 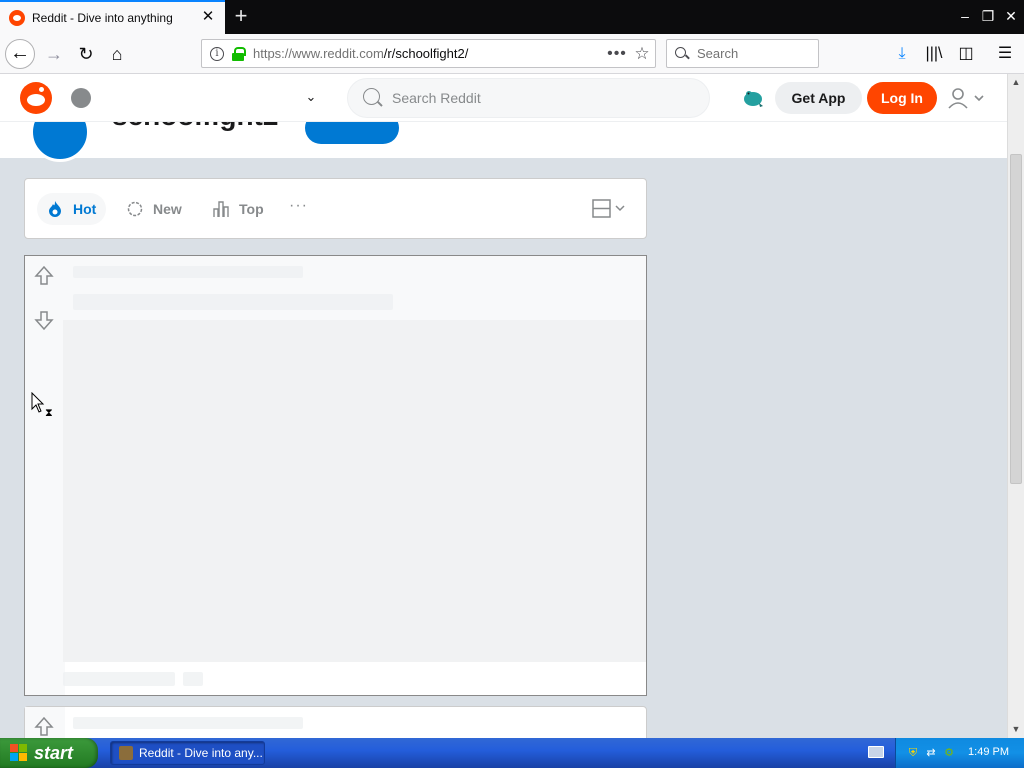 What do you see at coordinates (742, 53) in the screenshot?
I see `browser-search-input: Search` at bounding box center [742, 53].